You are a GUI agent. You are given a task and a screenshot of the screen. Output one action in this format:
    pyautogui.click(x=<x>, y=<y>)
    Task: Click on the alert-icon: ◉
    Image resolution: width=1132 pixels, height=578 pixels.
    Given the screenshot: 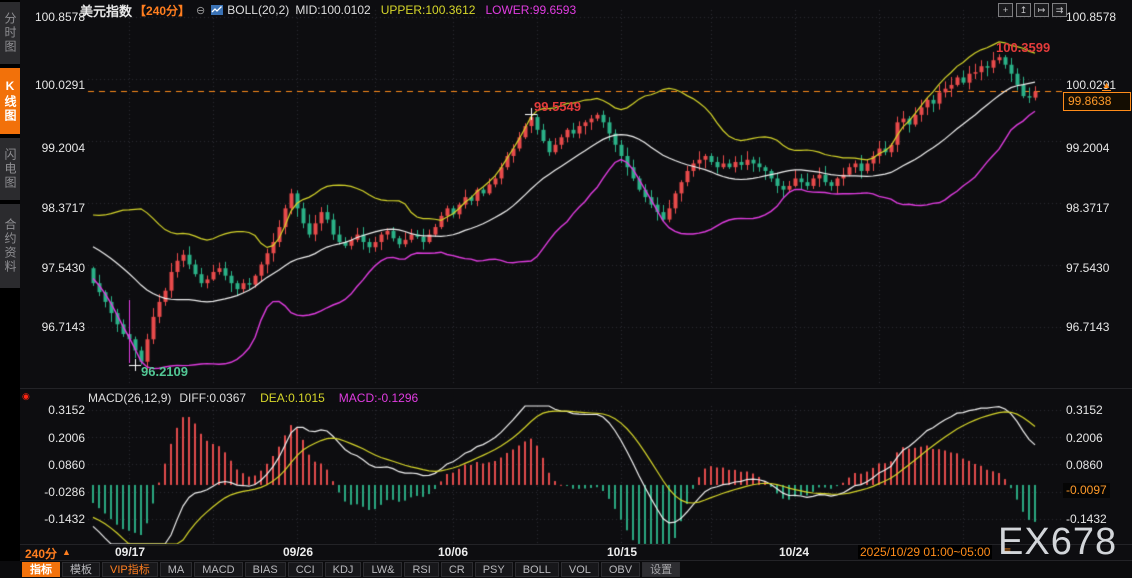 What is the action you would take?
    pyautogui.click(x=26, y=396)
    